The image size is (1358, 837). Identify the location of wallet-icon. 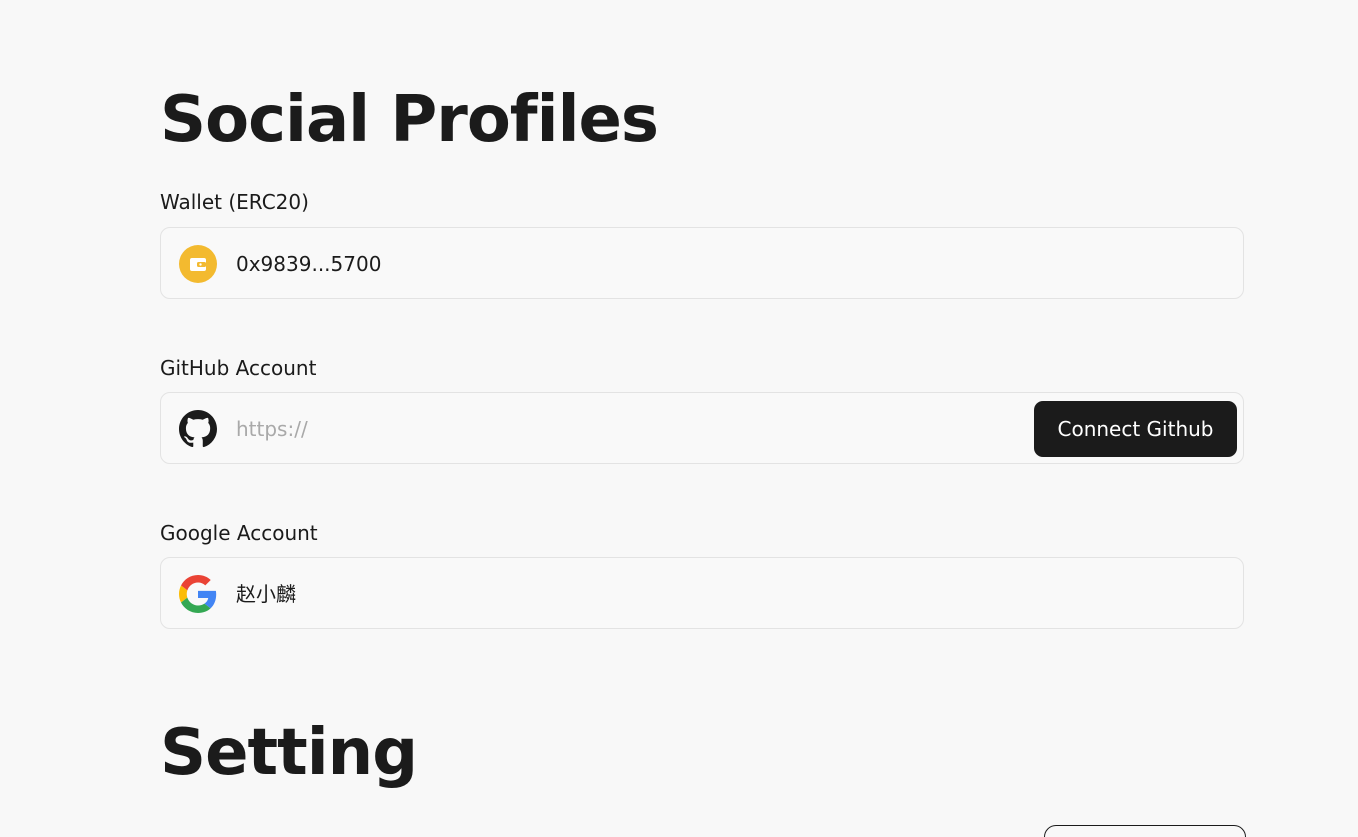
(198, 264).